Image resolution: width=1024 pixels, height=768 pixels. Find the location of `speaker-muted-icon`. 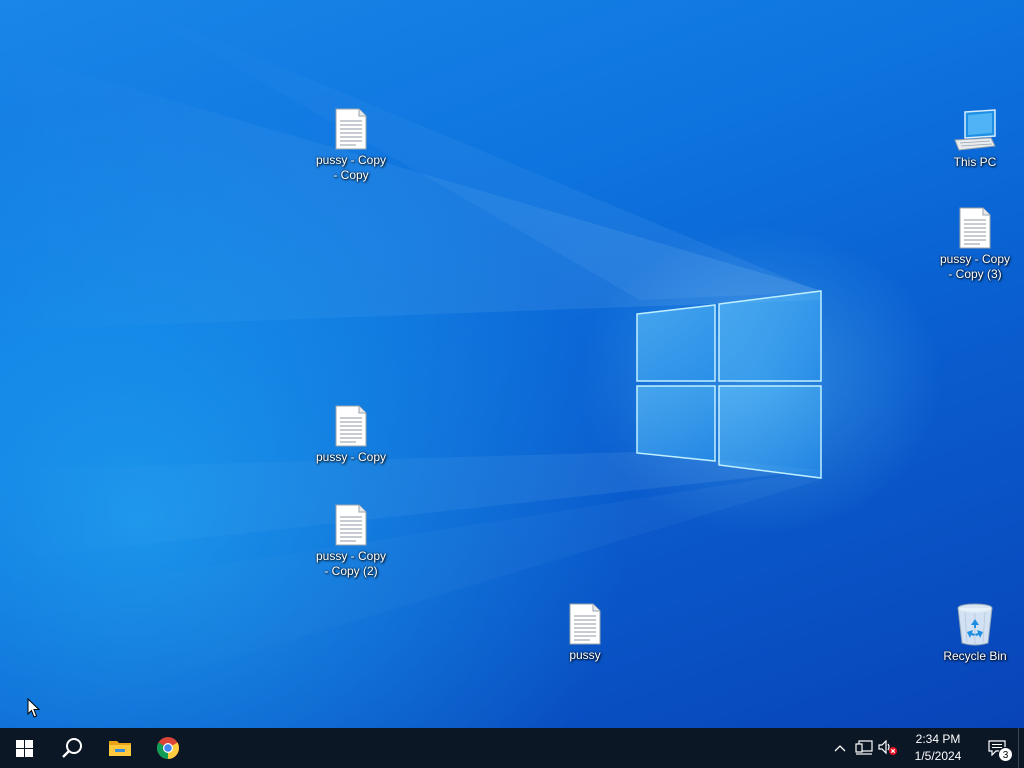

speaker-muted-icon is located at coordinates (887, 747).